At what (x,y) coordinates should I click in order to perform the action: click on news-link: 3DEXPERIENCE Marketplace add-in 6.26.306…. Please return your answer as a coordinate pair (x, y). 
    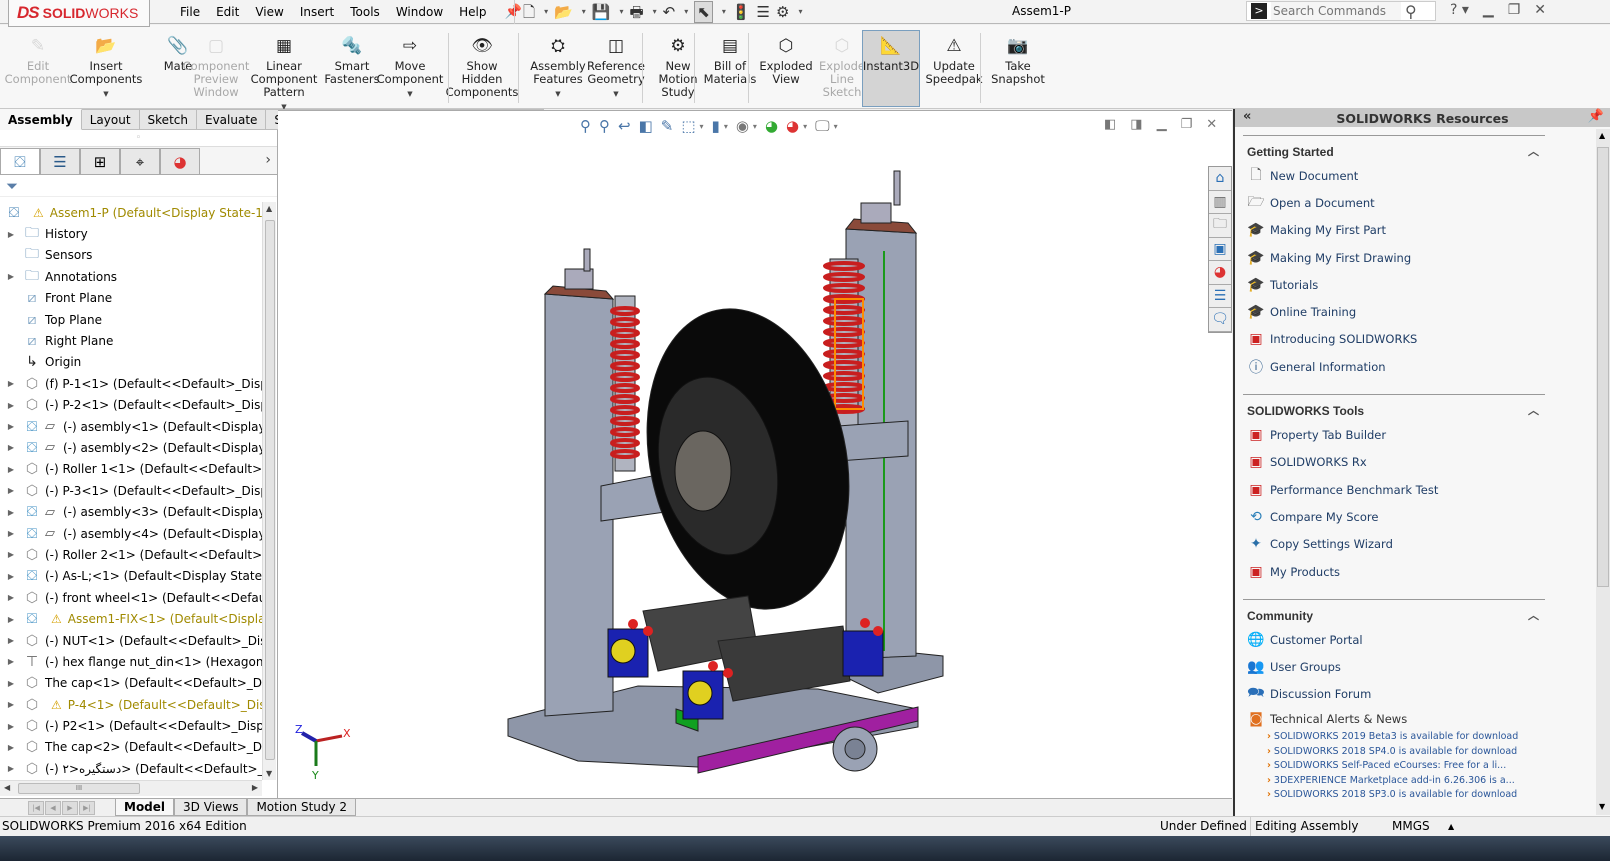
    Looking at the image, I should click on (1394, 781).